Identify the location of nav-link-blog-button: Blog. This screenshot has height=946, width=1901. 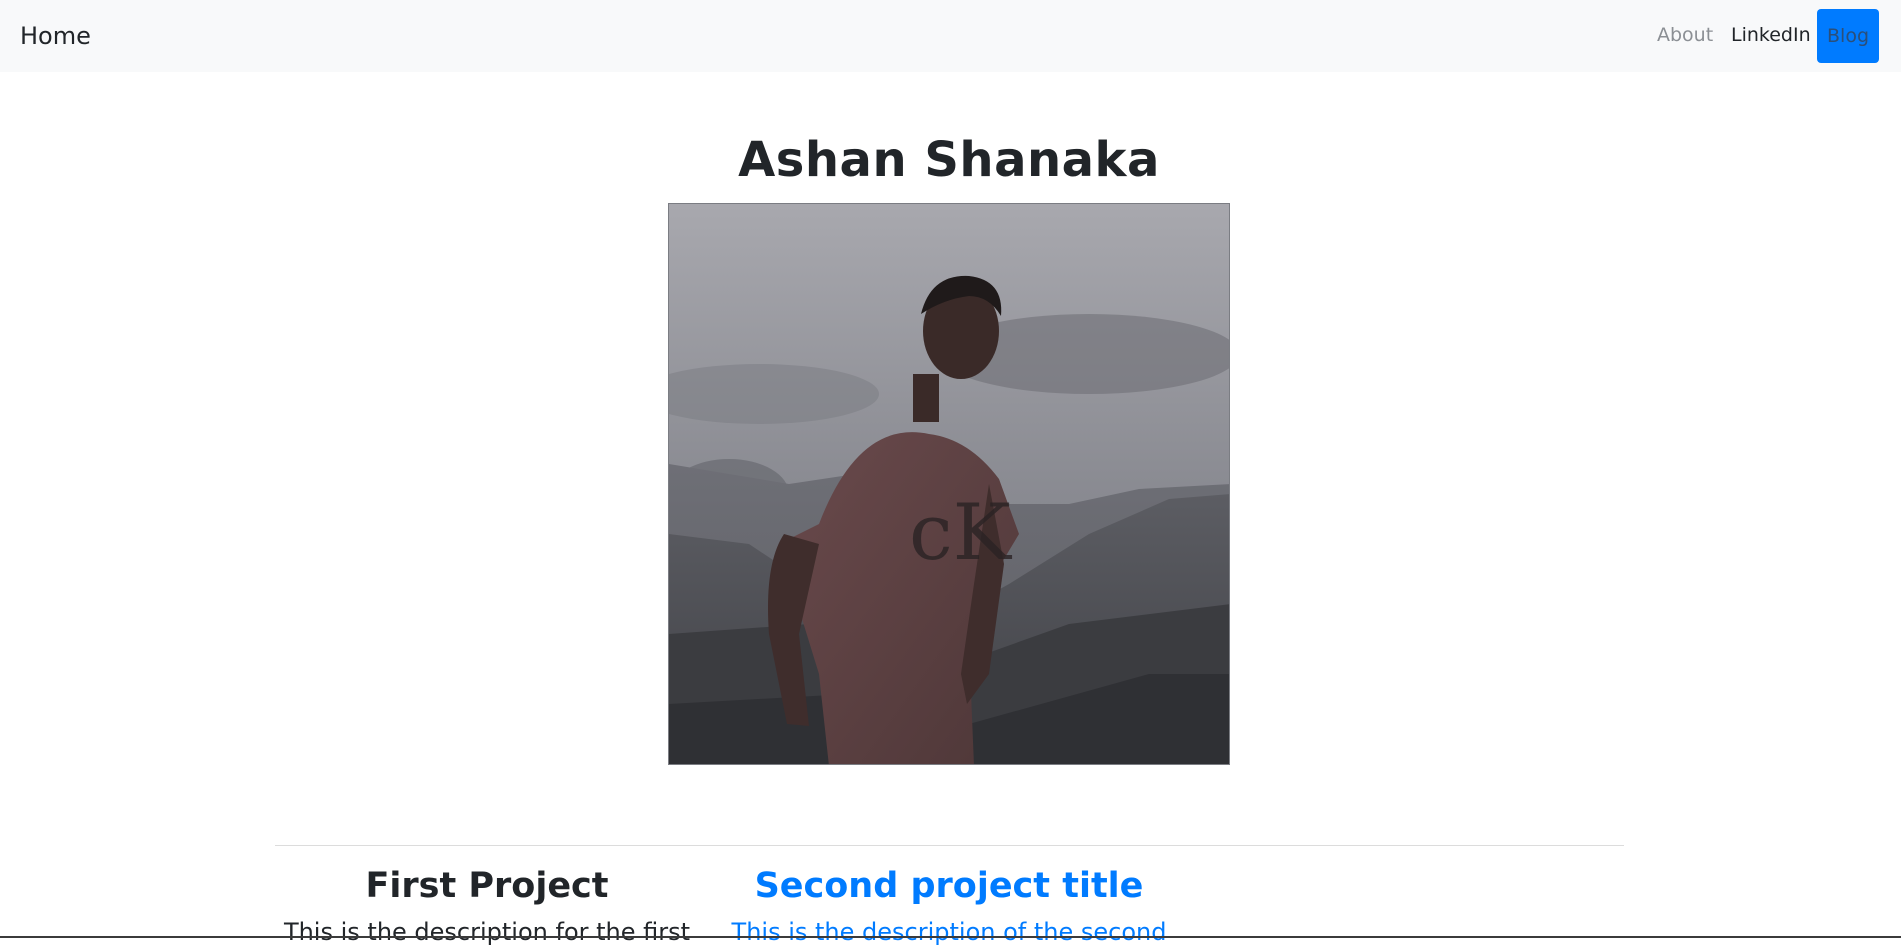
(1848, 36).